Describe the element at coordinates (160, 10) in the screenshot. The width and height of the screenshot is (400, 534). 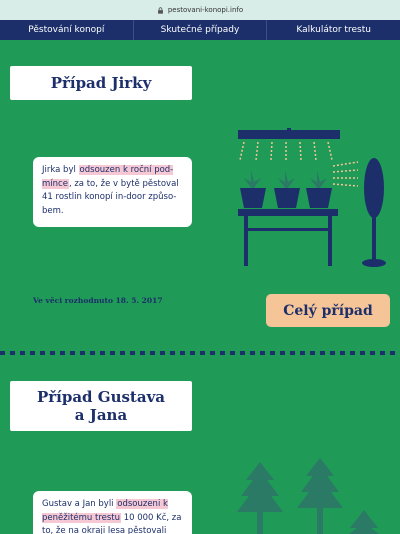
I see `lock-icon` at that location.